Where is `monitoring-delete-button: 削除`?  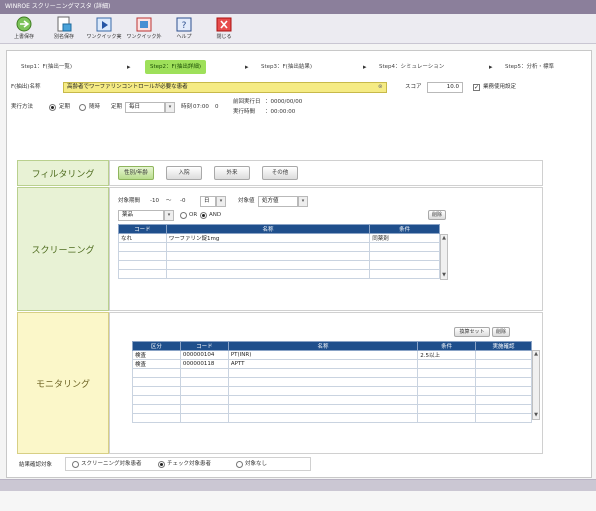
monitoring-delete-button: 削除 is located at coordinates (501, 332).